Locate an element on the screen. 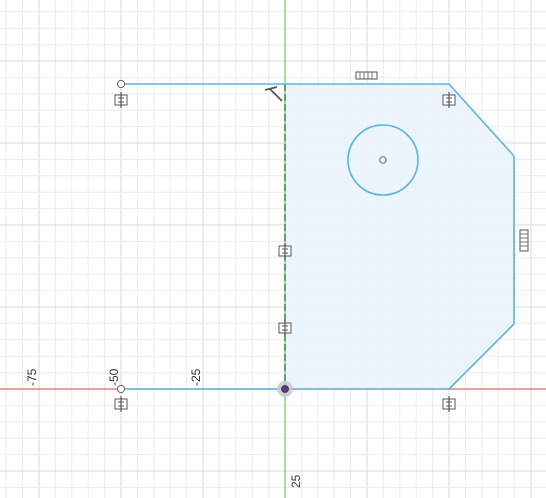  top-left-endpoint is located at coordinates (121, 84).